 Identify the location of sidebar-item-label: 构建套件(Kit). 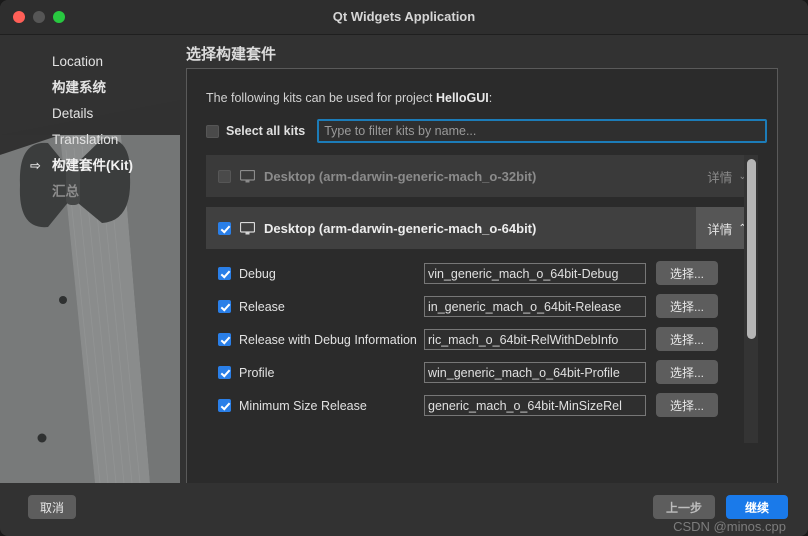
(92, 165).